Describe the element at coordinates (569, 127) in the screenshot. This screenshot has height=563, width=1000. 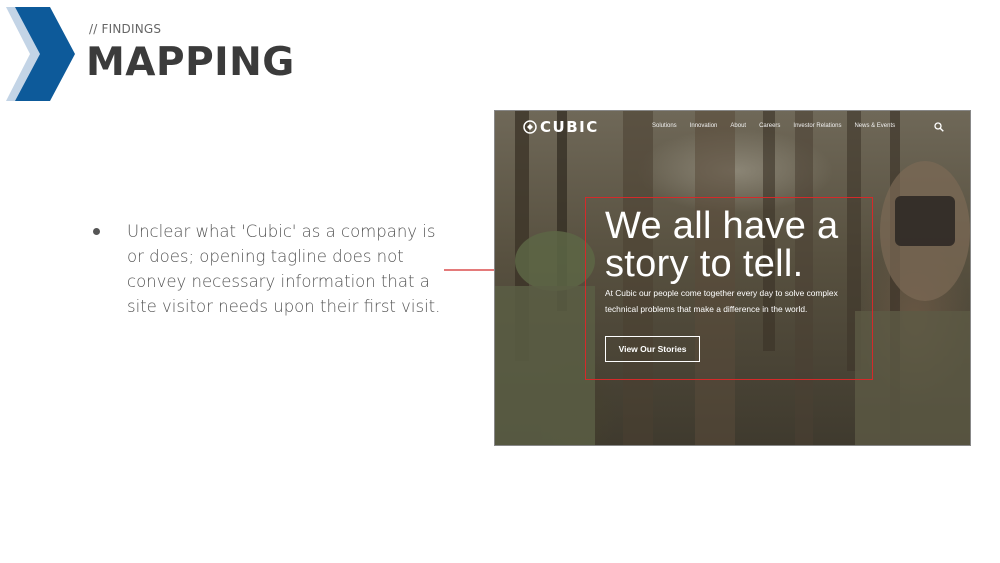
I see `cubic-logo-text: CUBIC` at that location.